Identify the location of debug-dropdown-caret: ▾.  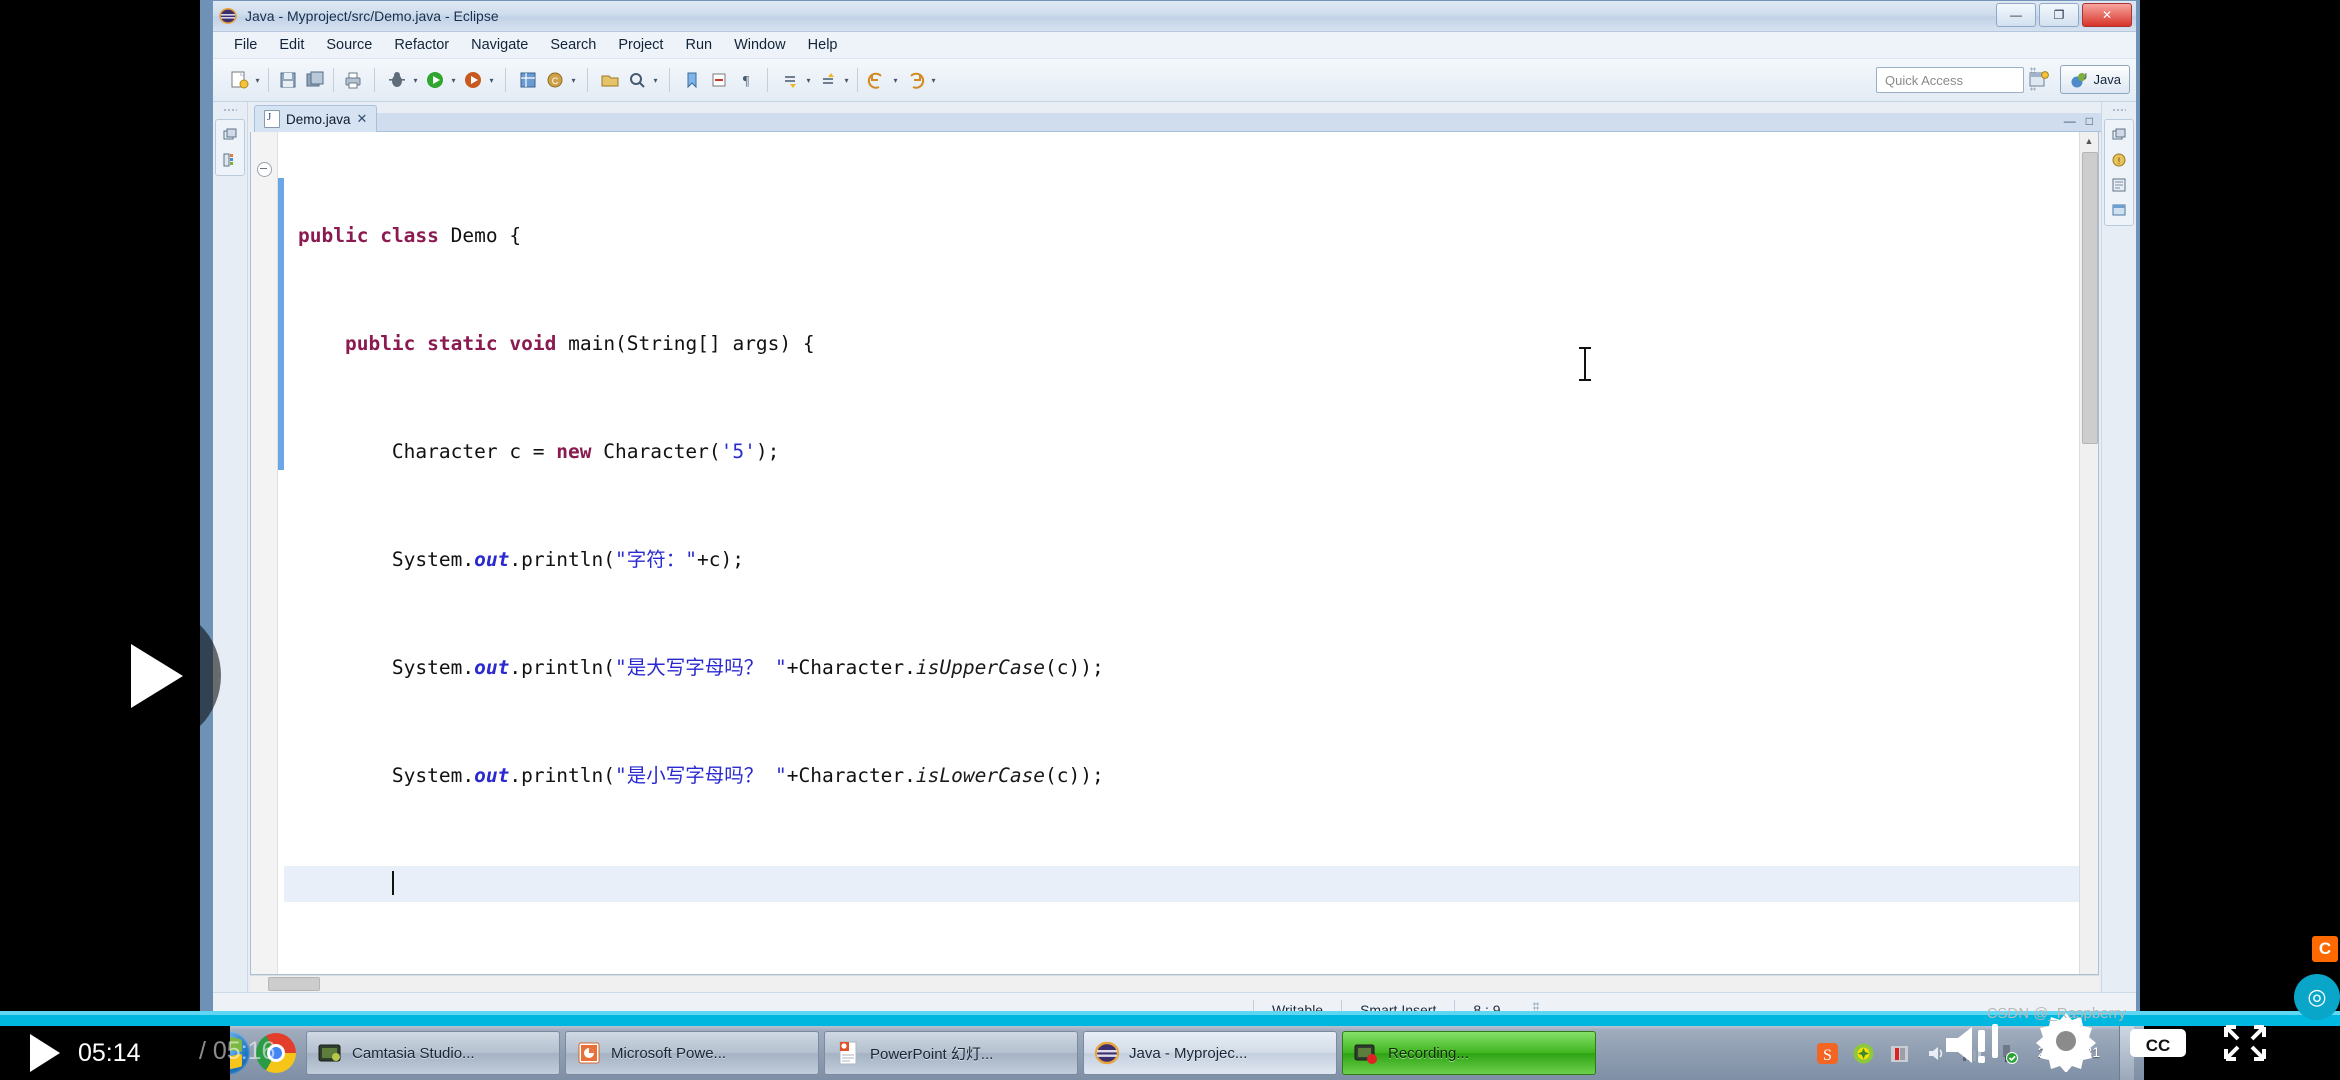
(415, 80).